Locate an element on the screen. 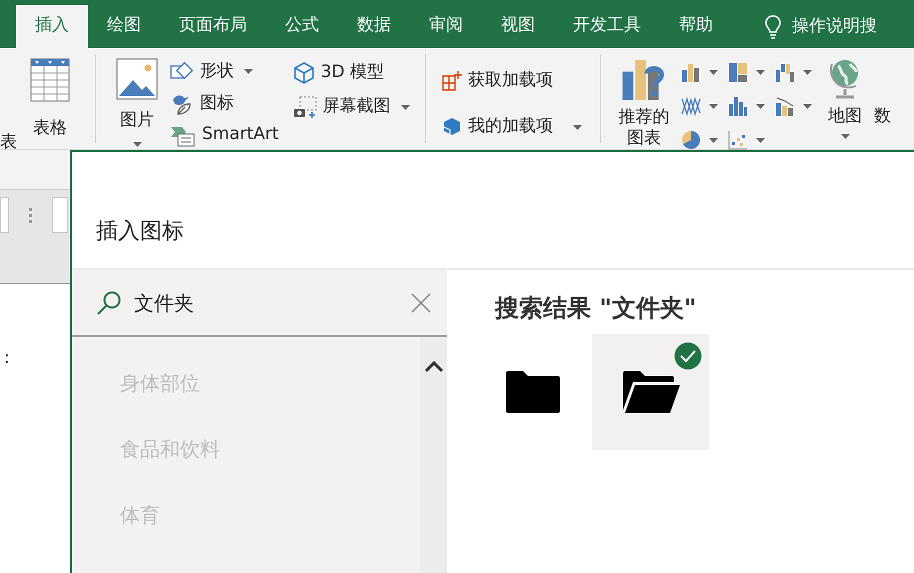  ribbon-tab: 公式 is located at coordinates (302, 26).